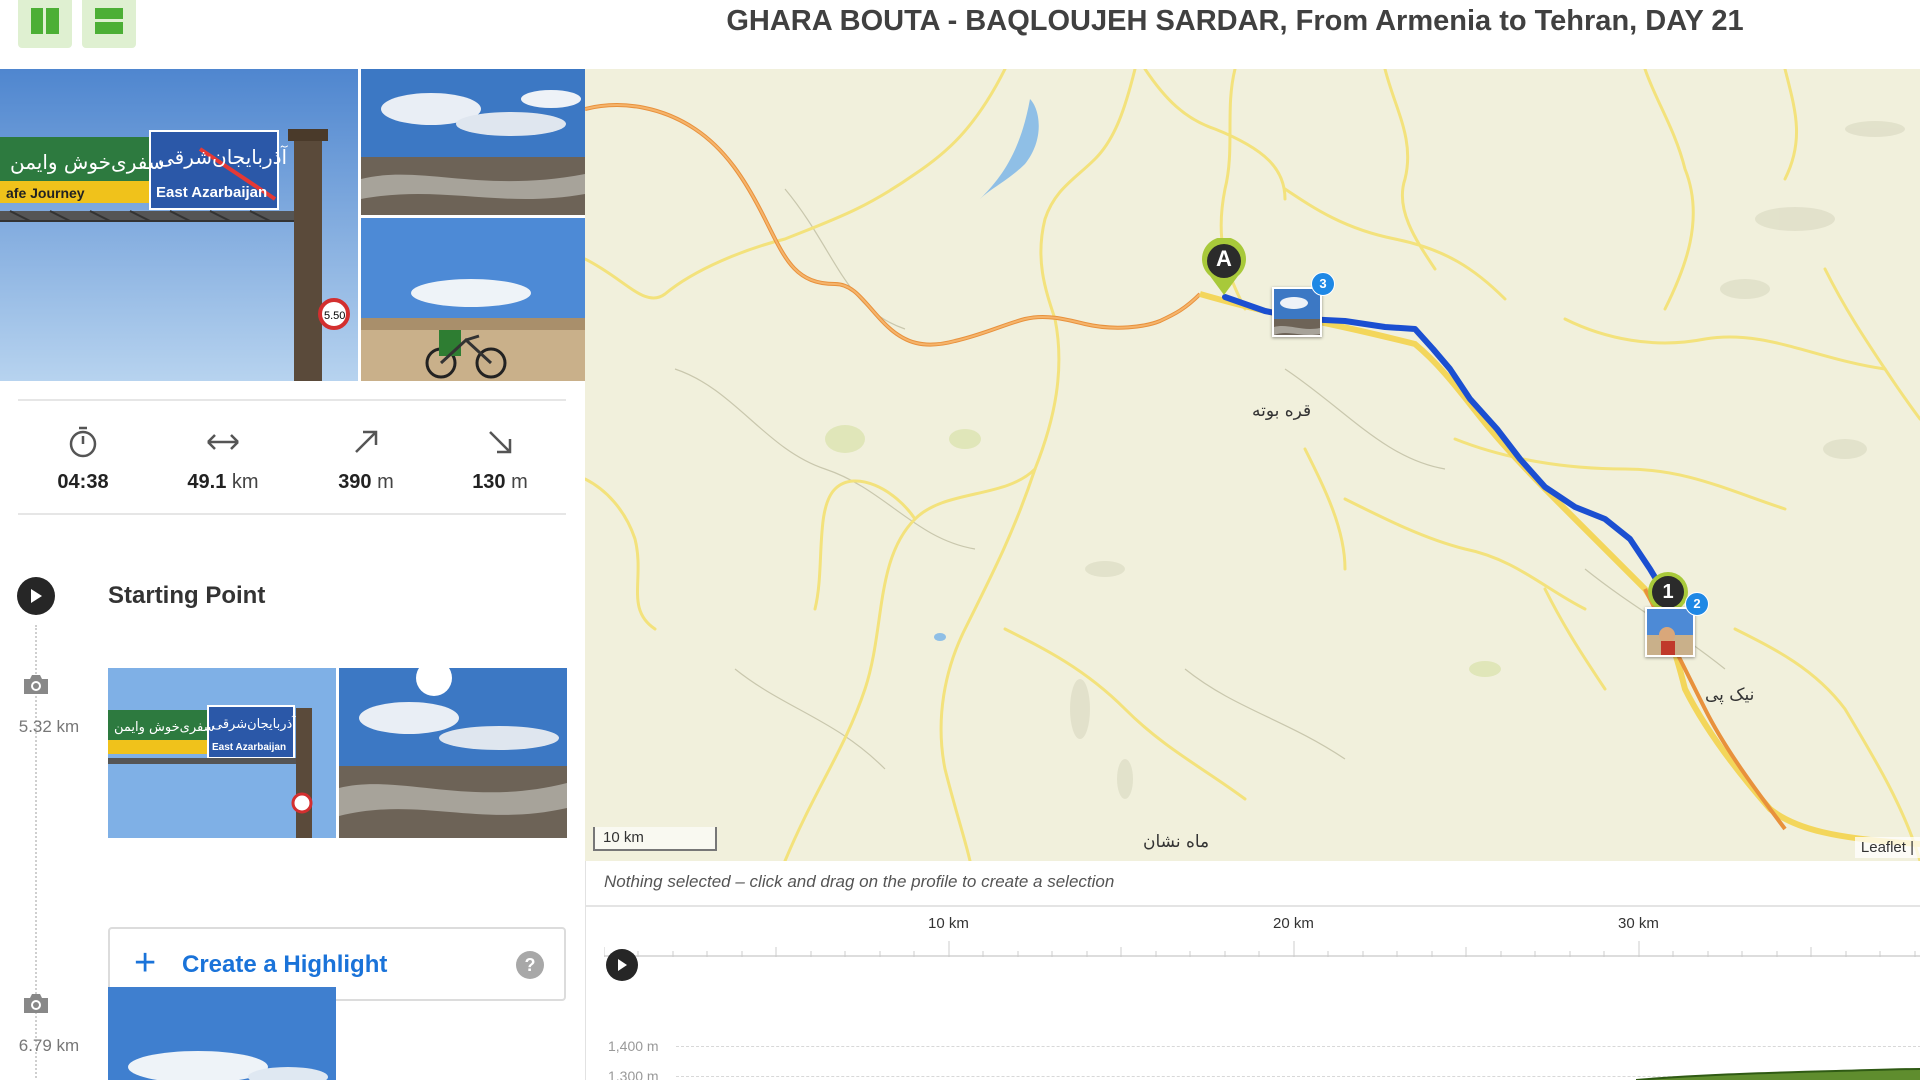 Image resolution: width=1920 pixels, height=1080 pixels. Describe the element at coordinates (245, 482) in the screenshot. I see `distance-unit: km` at that location.